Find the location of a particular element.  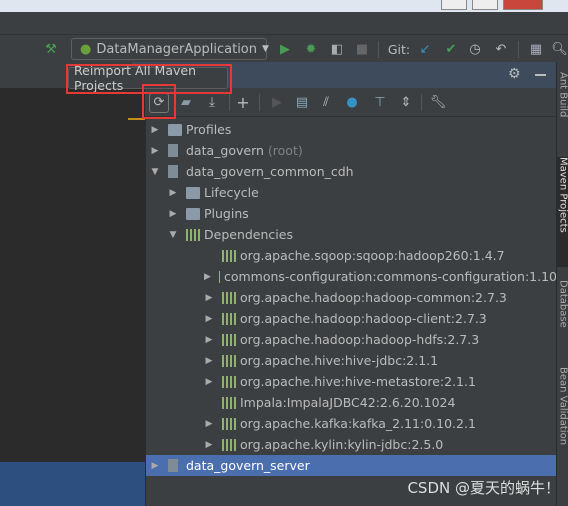

build-hammer-icon: ⚒ is located at coordinates (51, 49).